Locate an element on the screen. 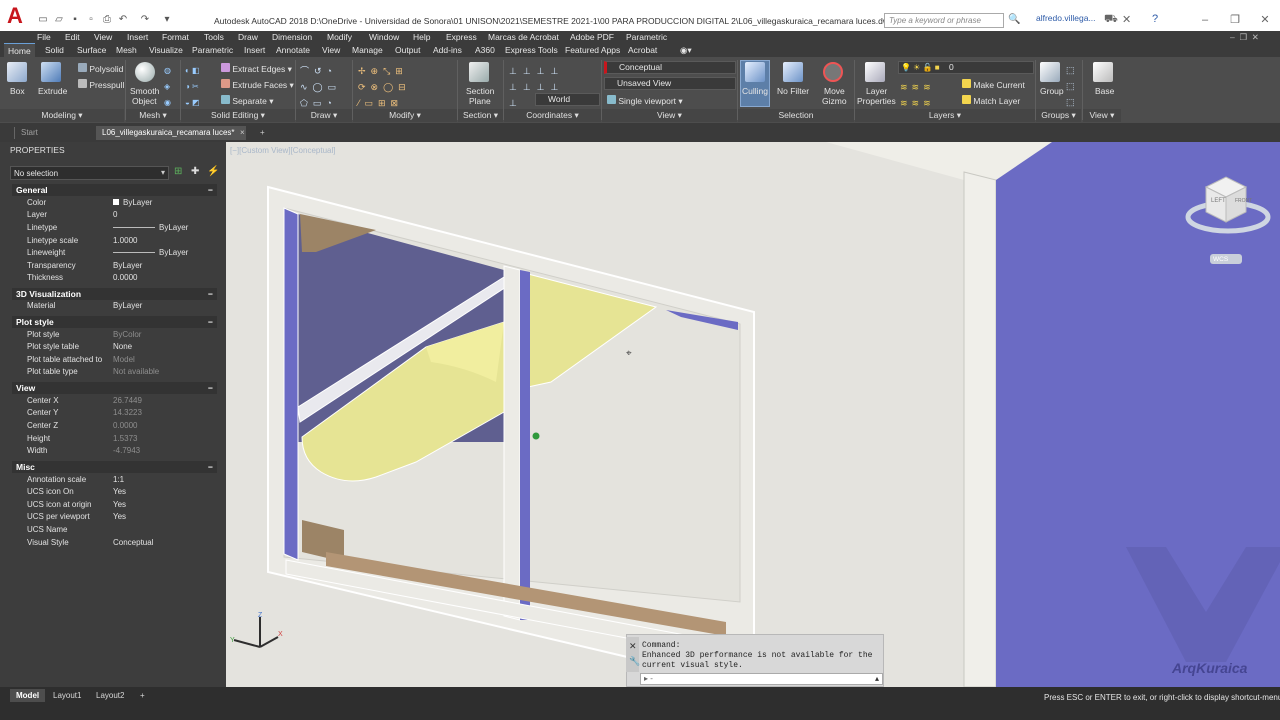 The height and width of the screenshot is (720, 1280). command-expand-icon: ▴ is located at coordinates (877, 678).